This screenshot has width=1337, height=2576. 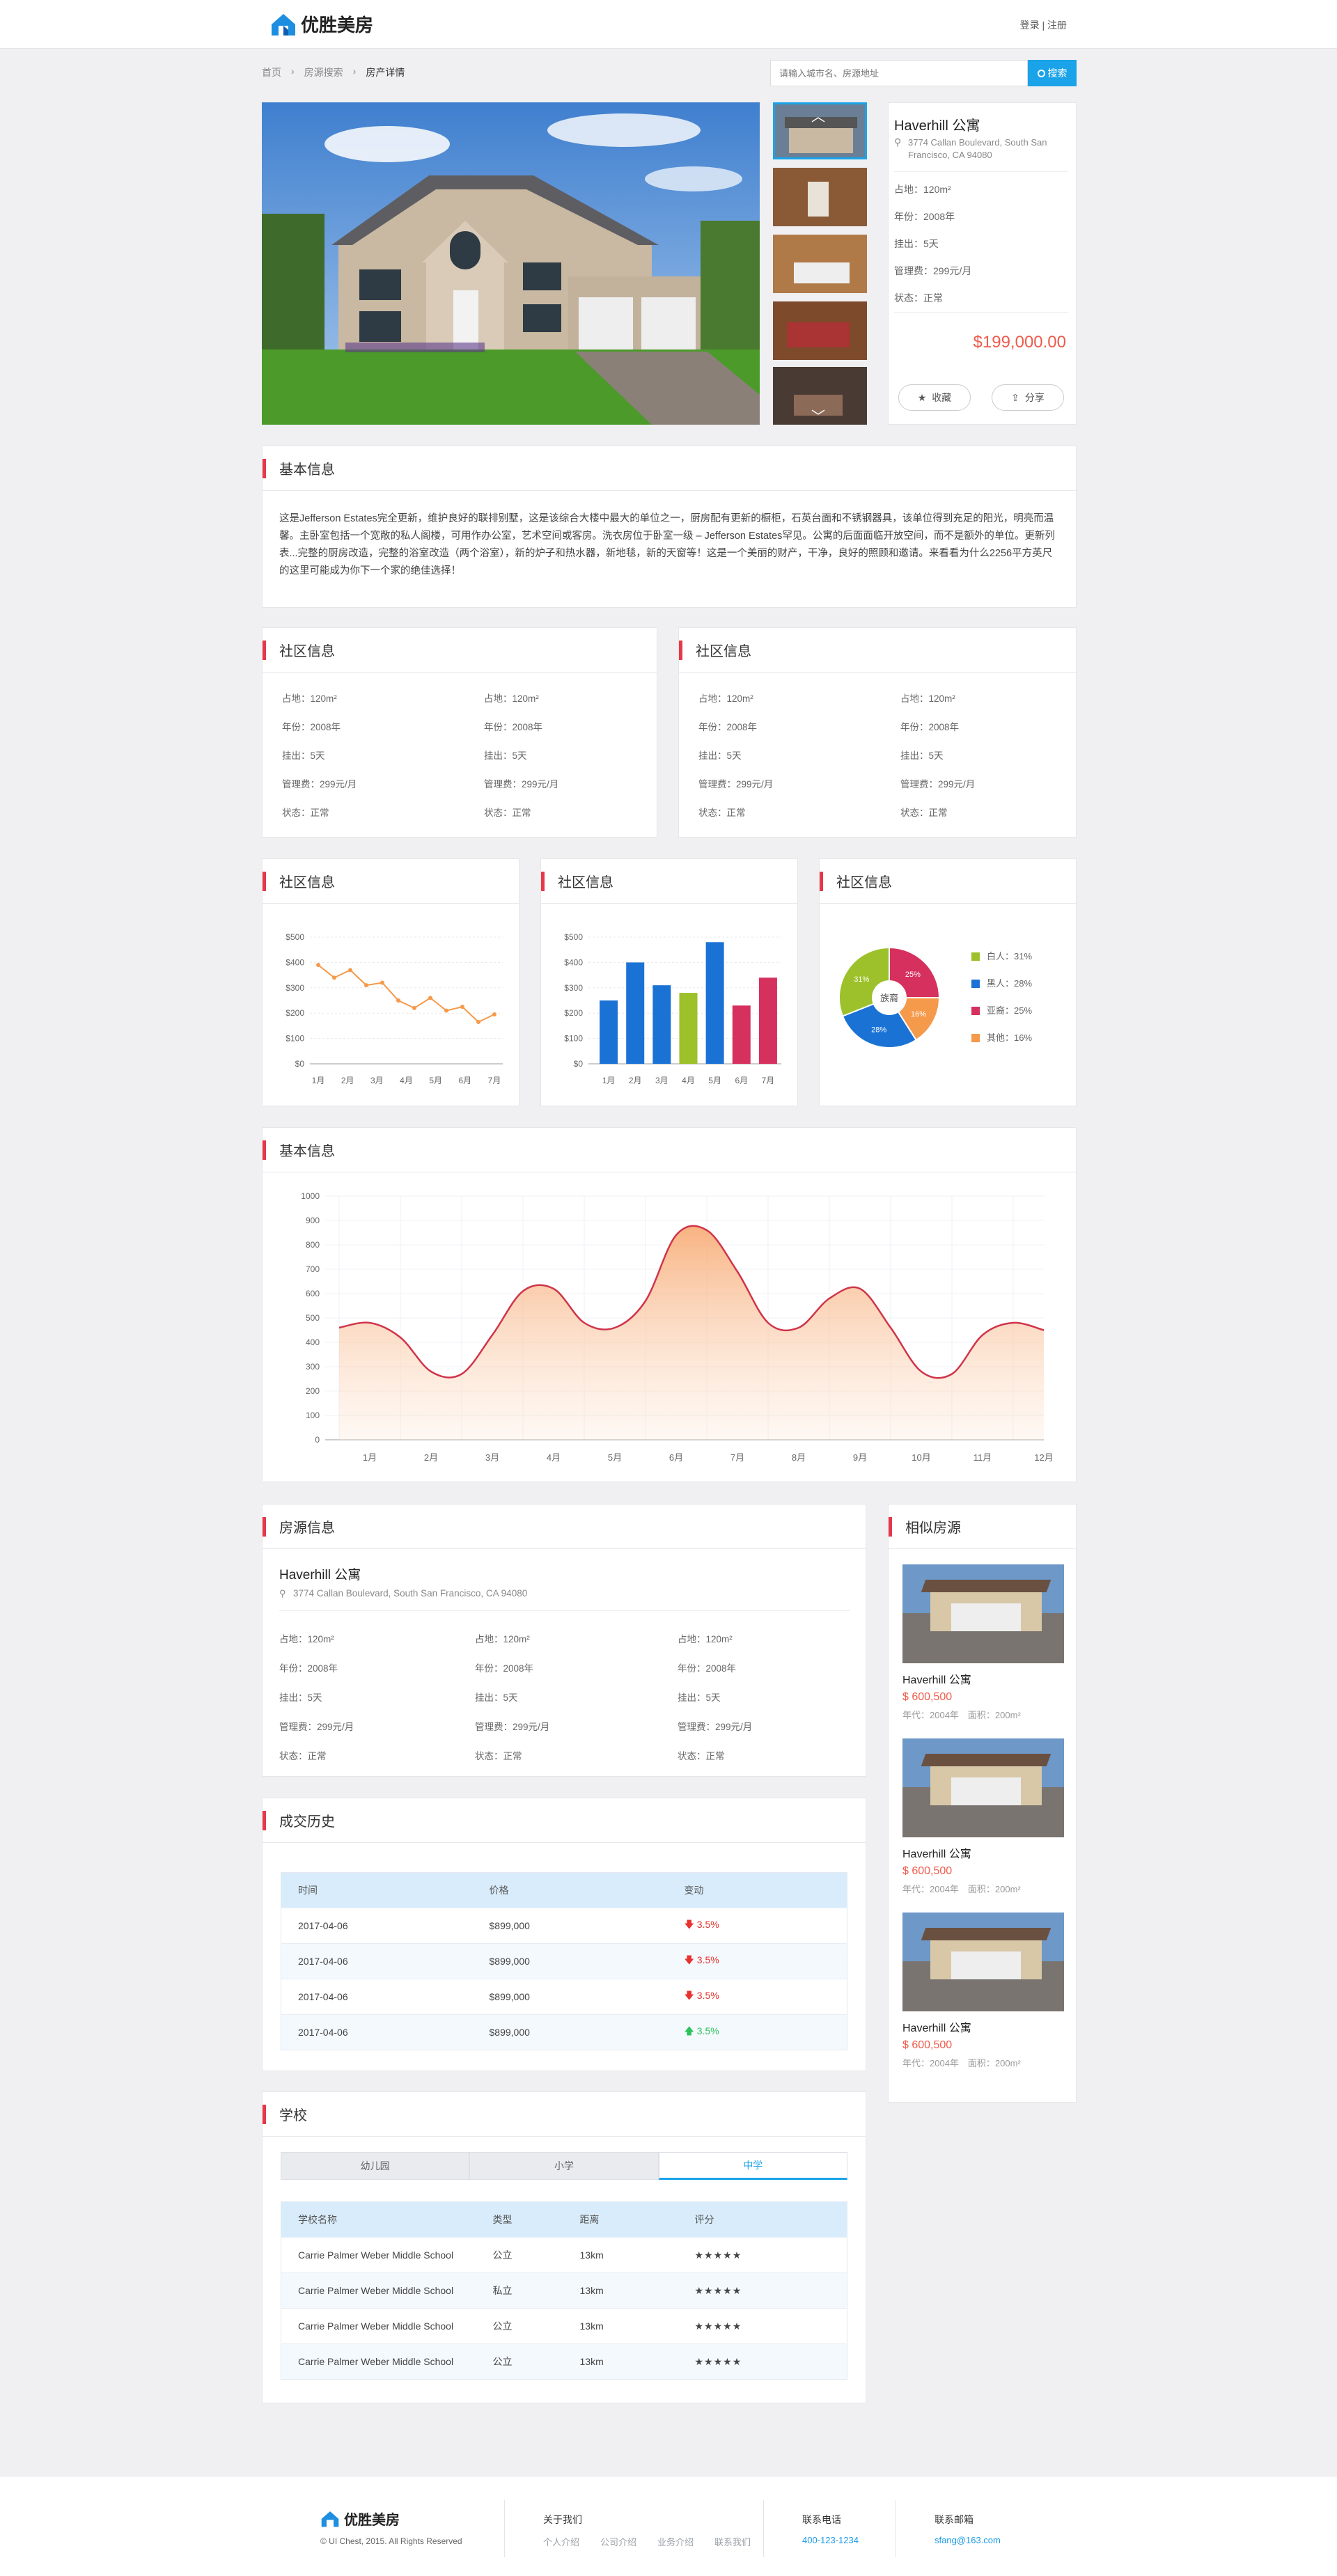 What do you see at coordinates (570, 1890) in the screenshot?
I see `col-price: 价格` at bounding box center [570, 1890].